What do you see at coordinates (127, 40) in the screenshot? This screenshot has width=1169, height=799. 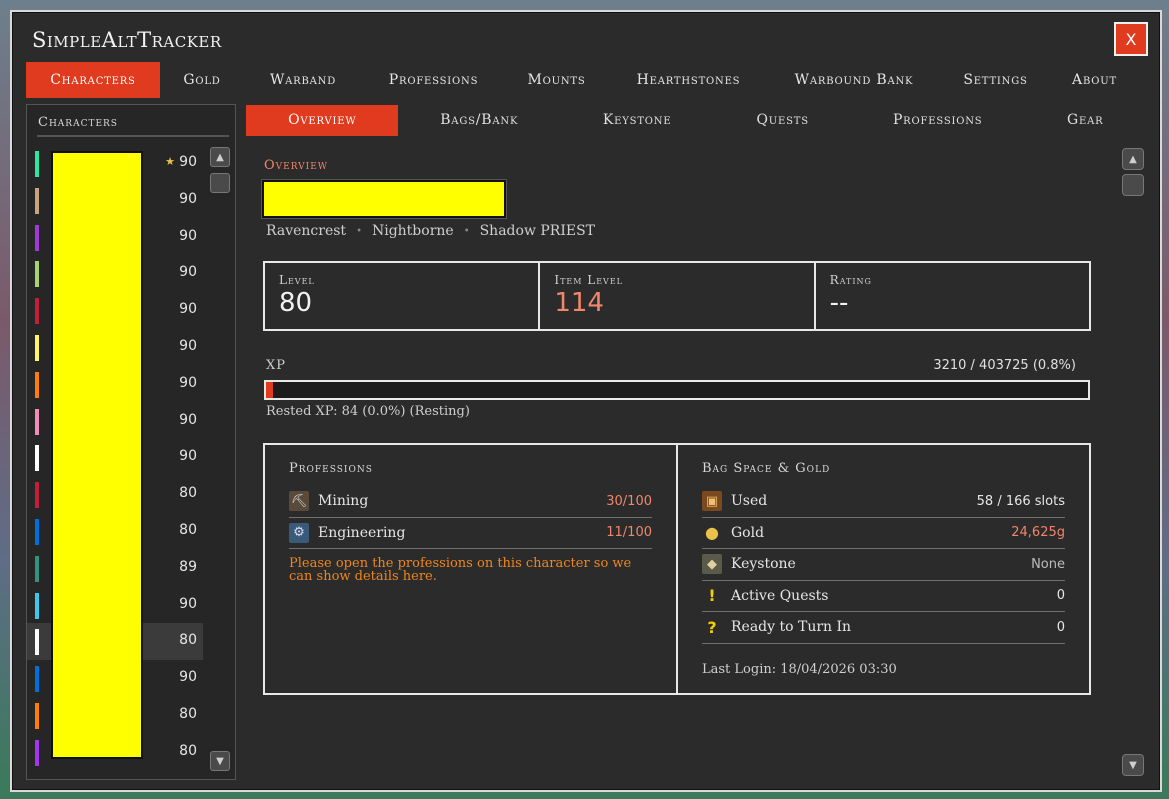 I see `app-title: SimpleAltTracker` at bounding box center [127, 40].